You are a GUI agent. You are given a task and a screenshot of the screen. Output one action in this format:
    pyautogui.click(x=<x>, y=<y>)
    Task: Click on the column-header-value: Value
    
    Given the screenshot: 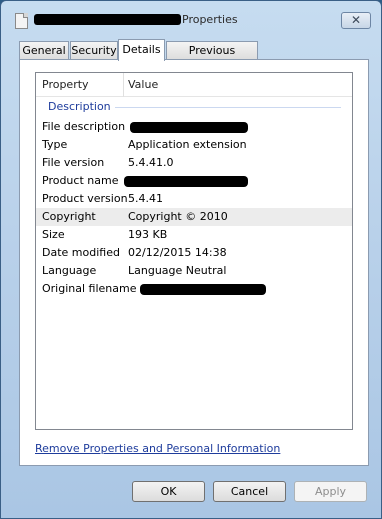 What is the action you would take?
    pyautogui.click(x=143, y=84)
    